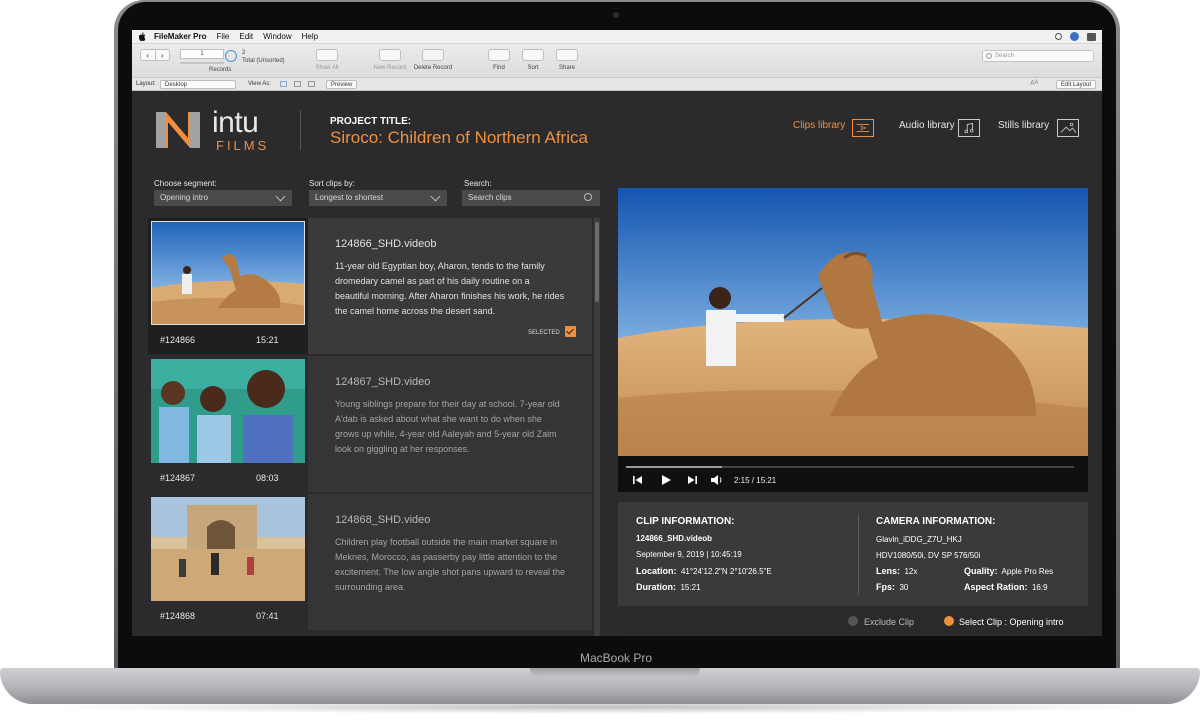 This screenshot has width=1200, height=721. What do you see at coordinates (853, 621) in the screenshot?
I see `exclude-clip-radio` at bounding box center [853, 621].